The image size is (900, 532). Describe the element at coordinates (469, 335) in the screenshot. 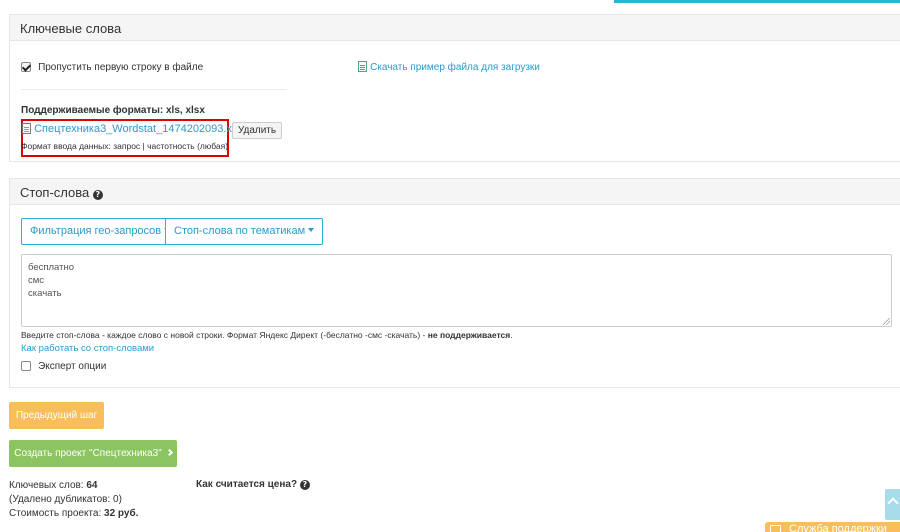

I see `stopwords-hint-bold: не поддерживается` at that location.